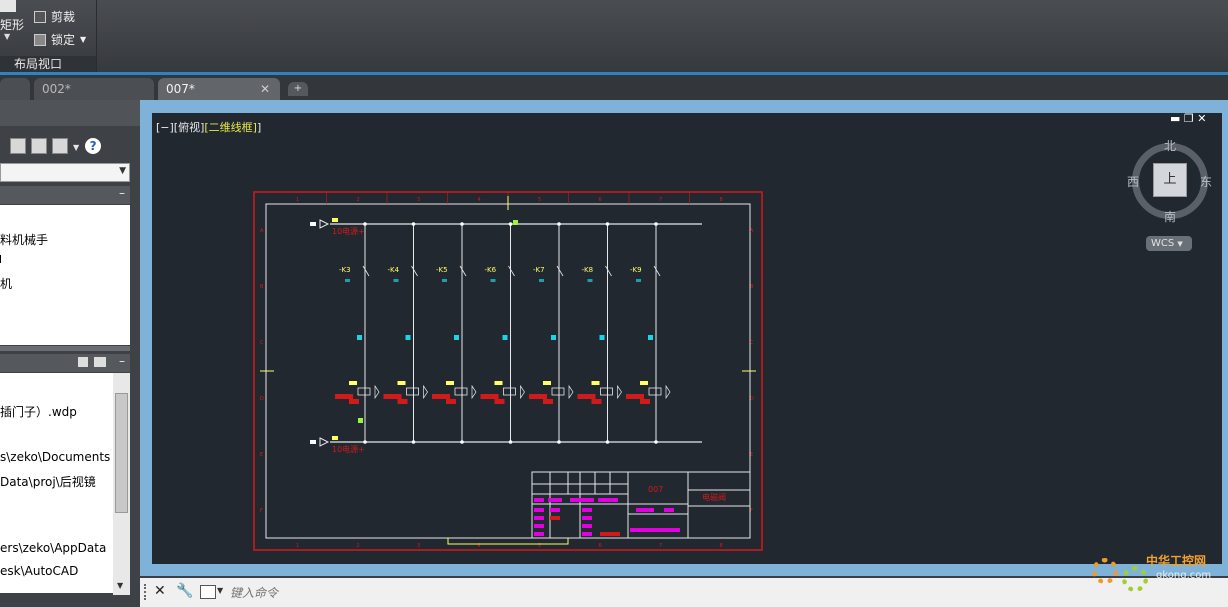 This screenshot has height=607, width=1228. What do you see at coordinates (12, 24) in the screenshot?
I see `rectangle-button-label: 矩形` at bounding box center [12, 24].